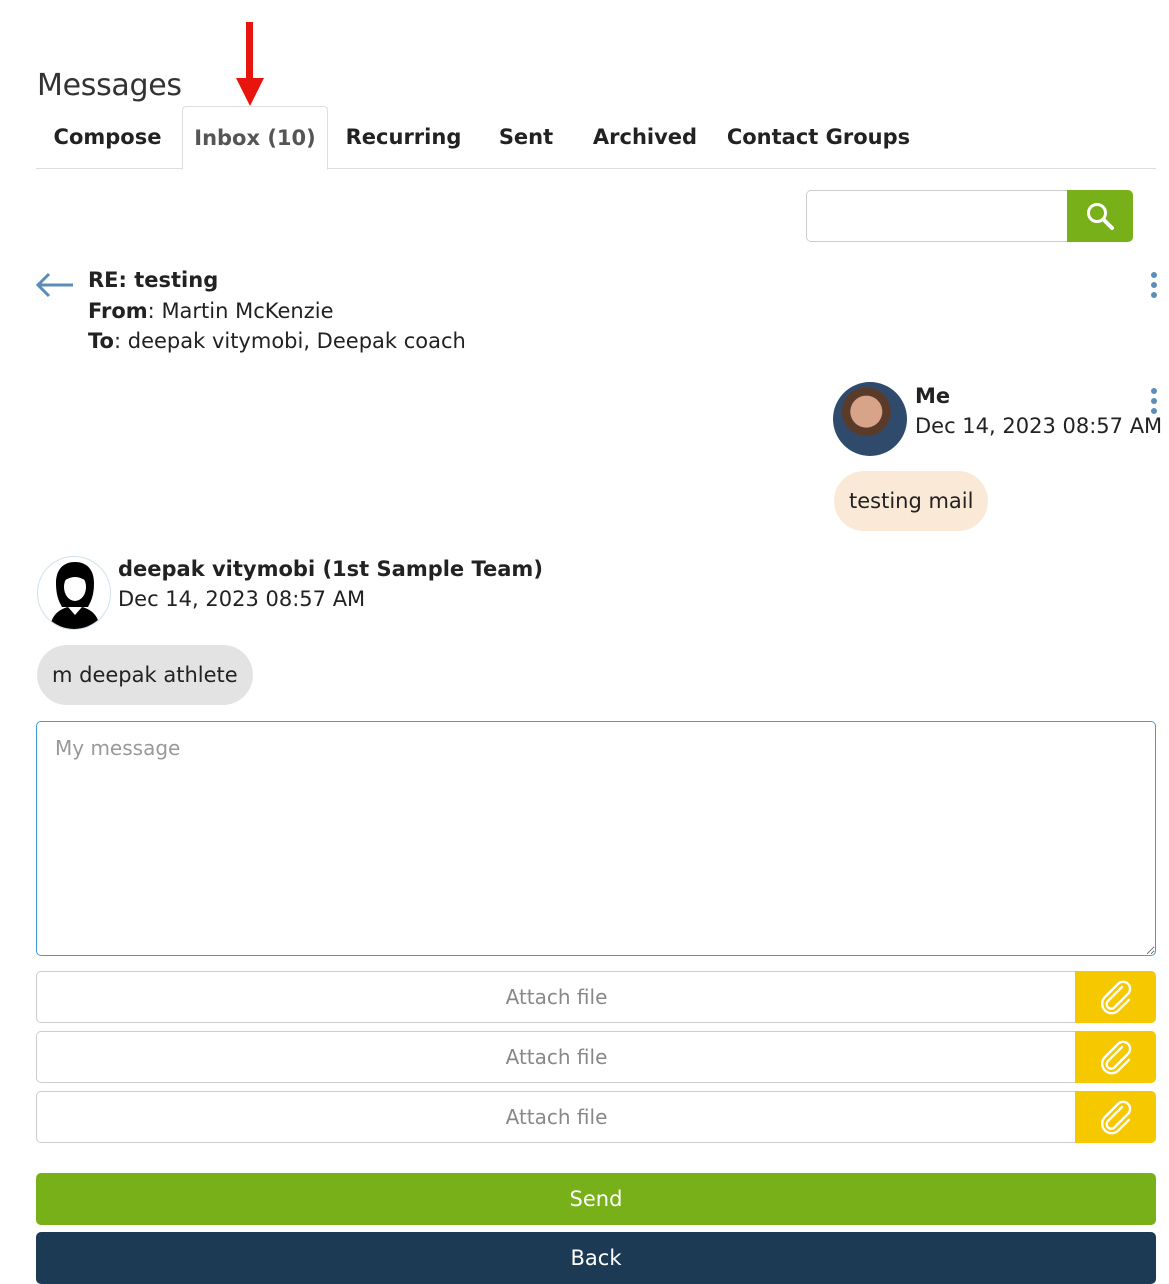  I want to click on back-arrow-icon, so click(55, 285).